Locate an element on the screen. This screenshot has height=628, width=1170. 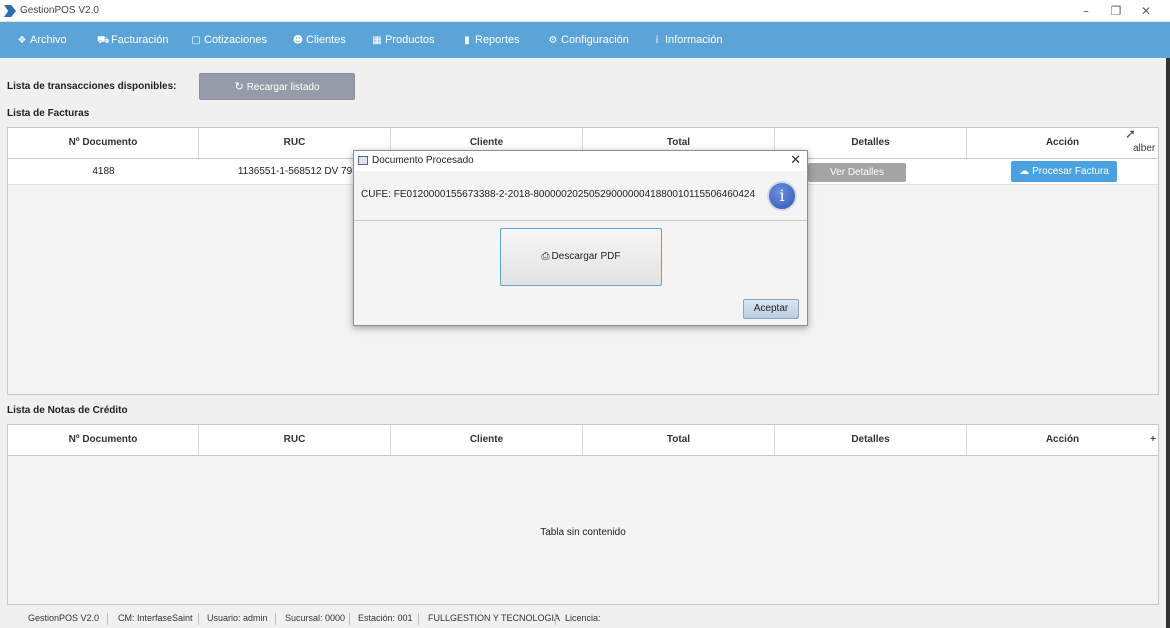
process-invoice-label: Procesar Factura is located at coordinates (1070, 171).